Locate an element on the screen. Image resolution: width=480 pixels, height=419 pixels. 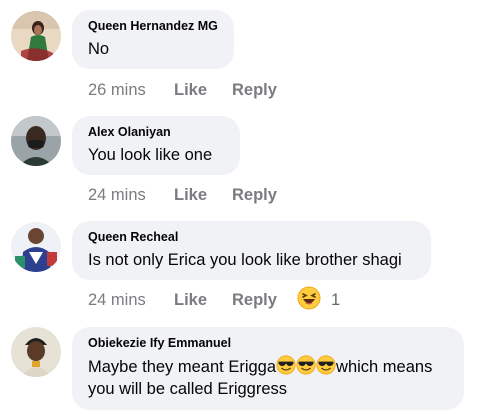
timestamp: 26 mins is located at coordinates (131, 90).